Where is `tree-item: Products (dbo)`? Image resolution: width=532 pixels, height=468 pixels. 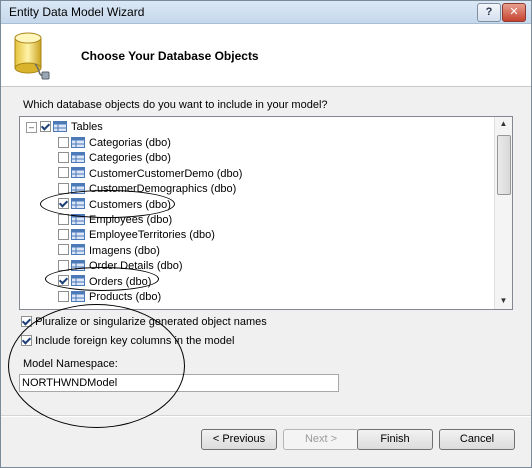 tree-item: Products (dbo) is located at coordinates (109, 297).